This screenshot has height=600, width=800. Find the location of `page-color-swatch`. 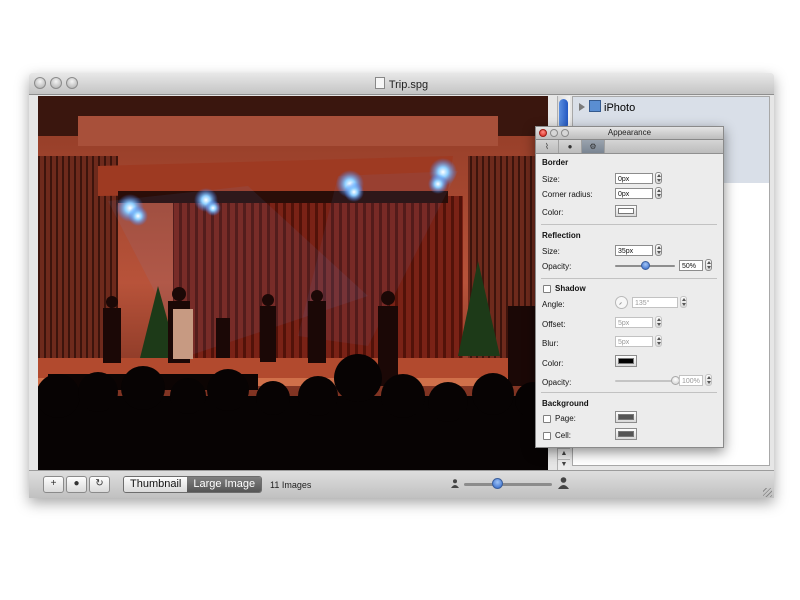

page-color-swatch is located at coordinates (626, 417).